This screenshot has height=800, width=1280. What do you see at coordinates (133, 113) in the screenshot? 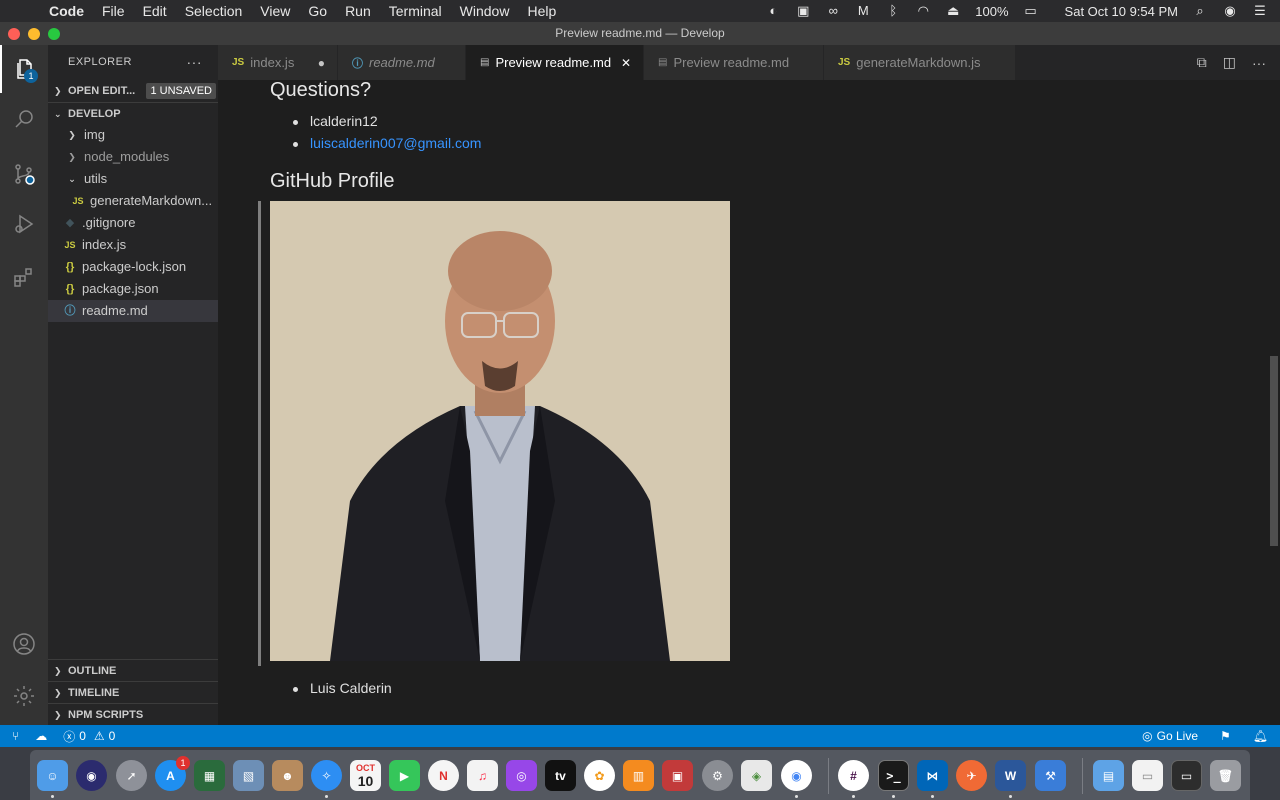
I see `develop-folder-section: ⌄ DEVELOP` at bounding box center [133, 113].